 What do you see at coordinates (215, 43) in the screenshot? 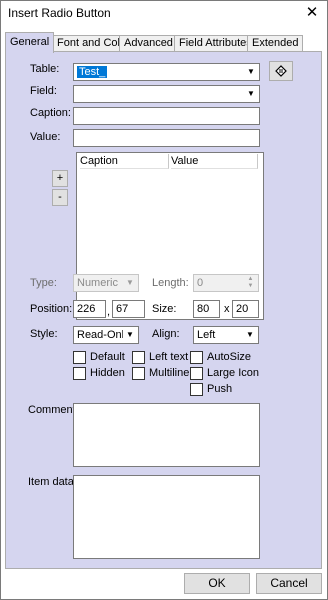
I see `tab-field-attributes: Field Attributes` at bounding box center [215, 43].